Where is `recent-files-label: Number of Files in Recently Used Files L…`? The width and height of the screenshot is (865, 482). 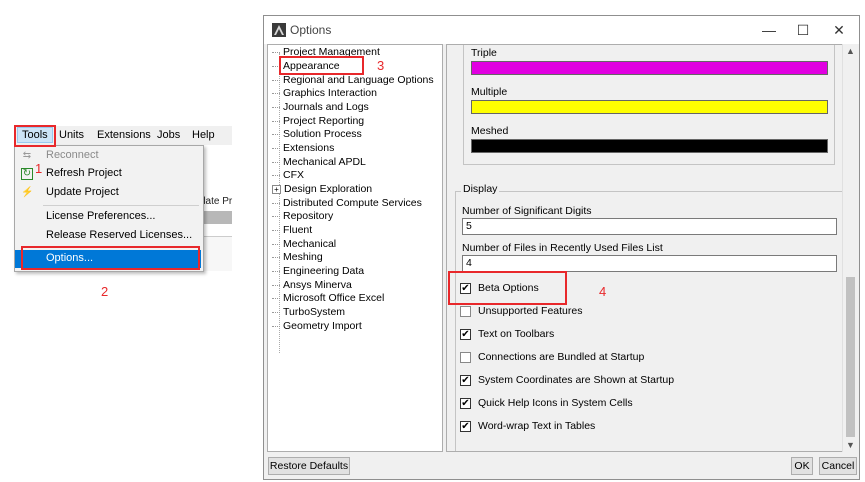 recent-files-label: Number of Files in Recently Used Files L… is located at coordinates (562, 248).